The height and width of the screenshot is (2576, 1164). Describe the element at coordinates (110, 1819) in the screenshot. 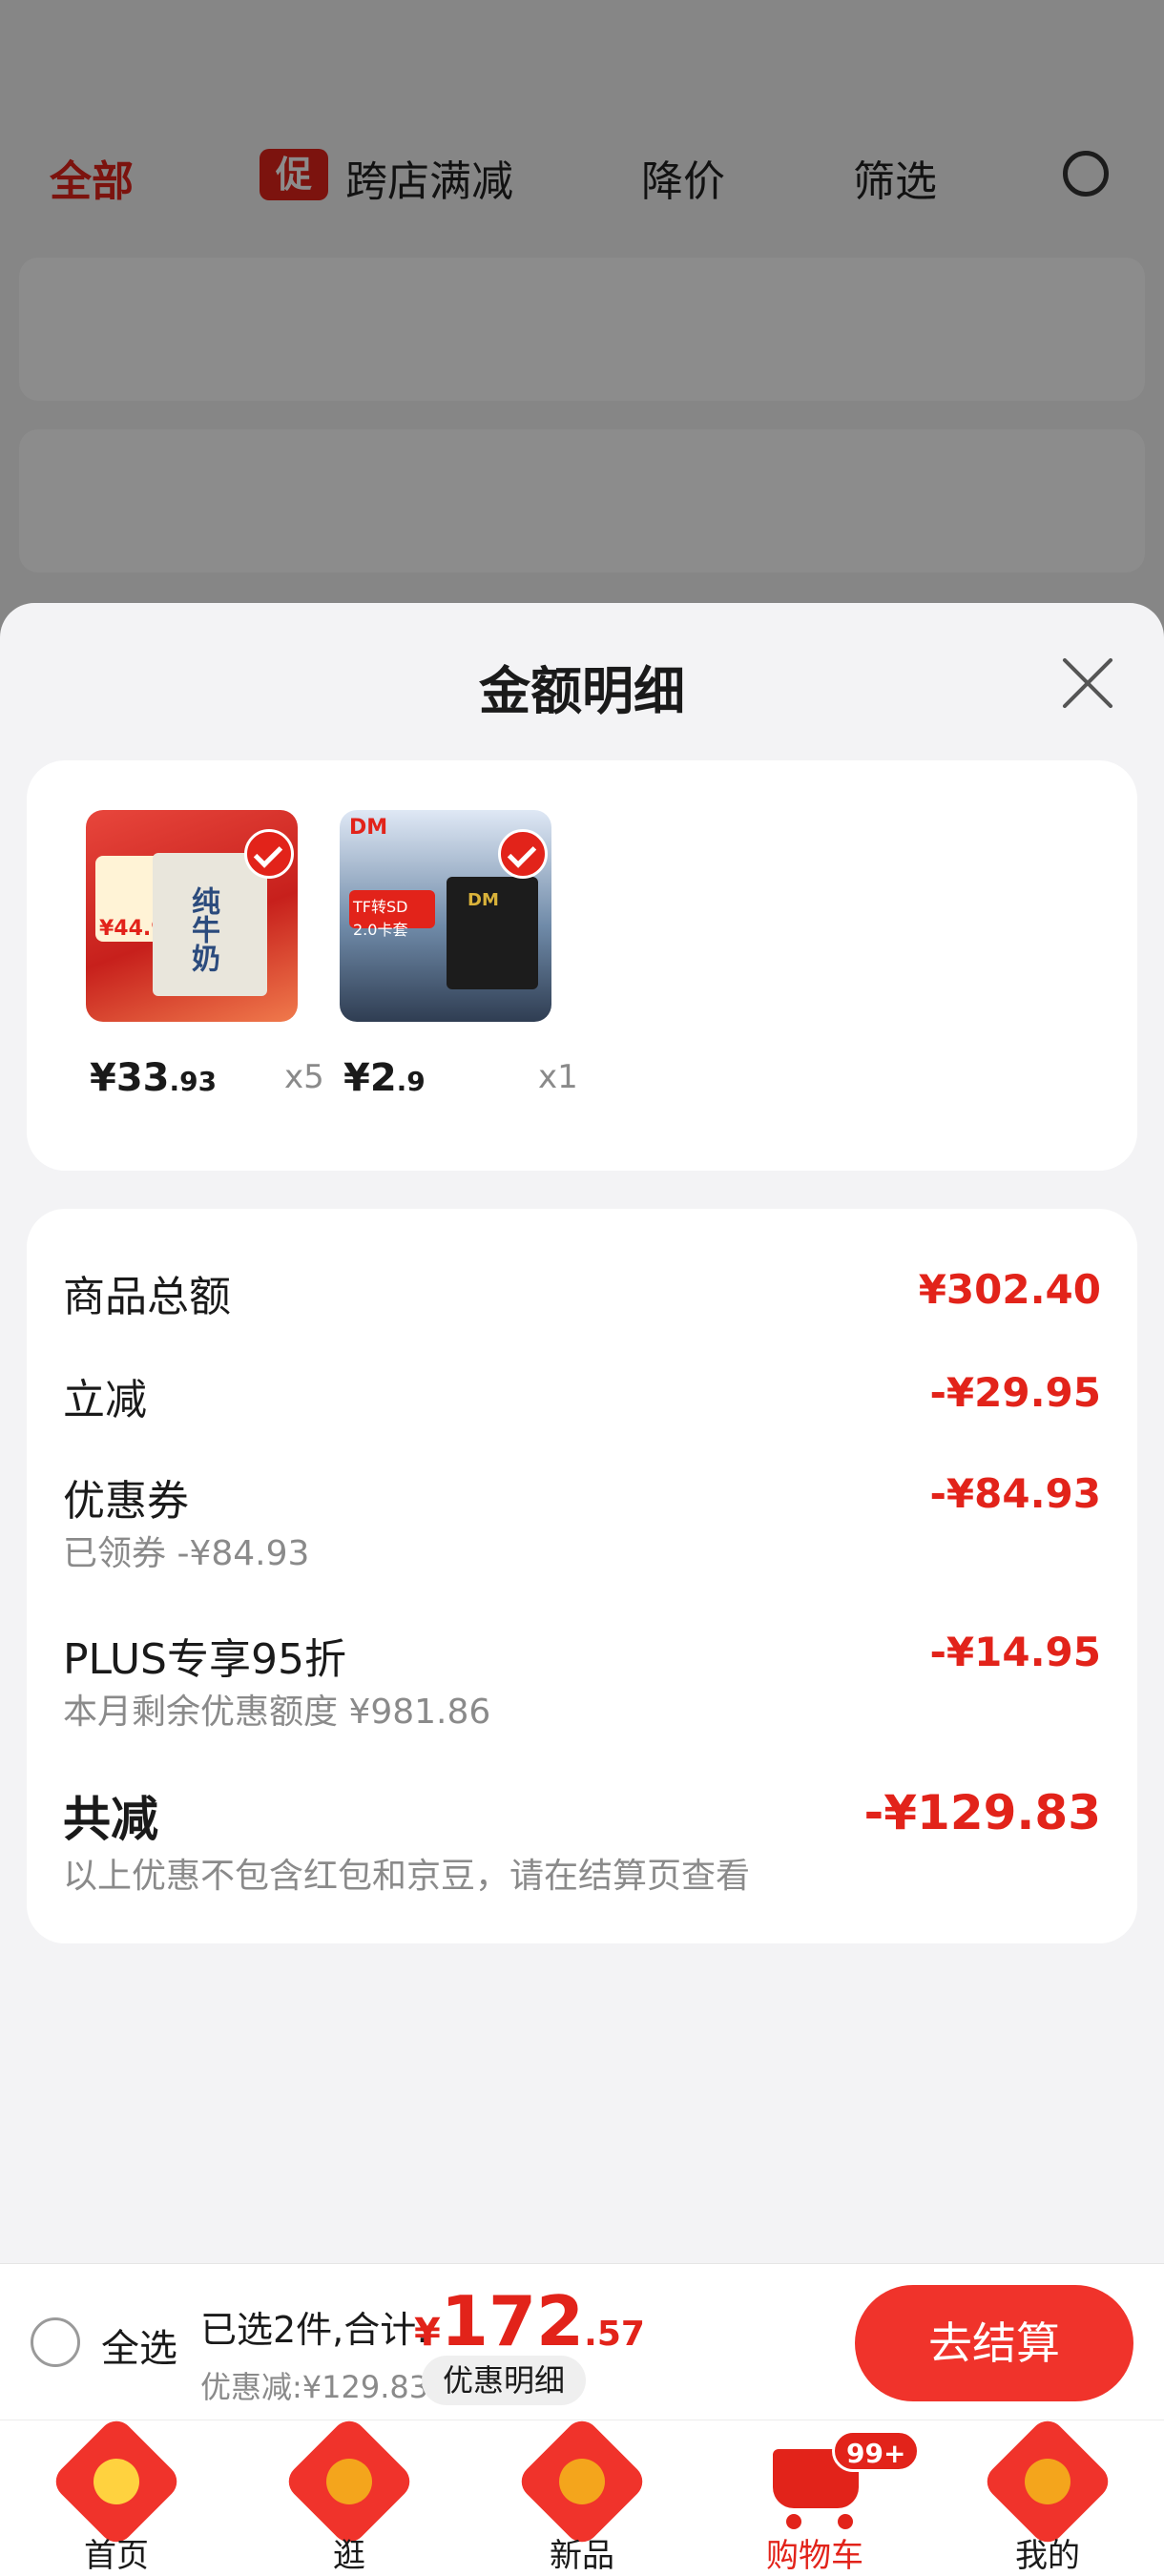

I see `total-discount-label: 共减` at that location.